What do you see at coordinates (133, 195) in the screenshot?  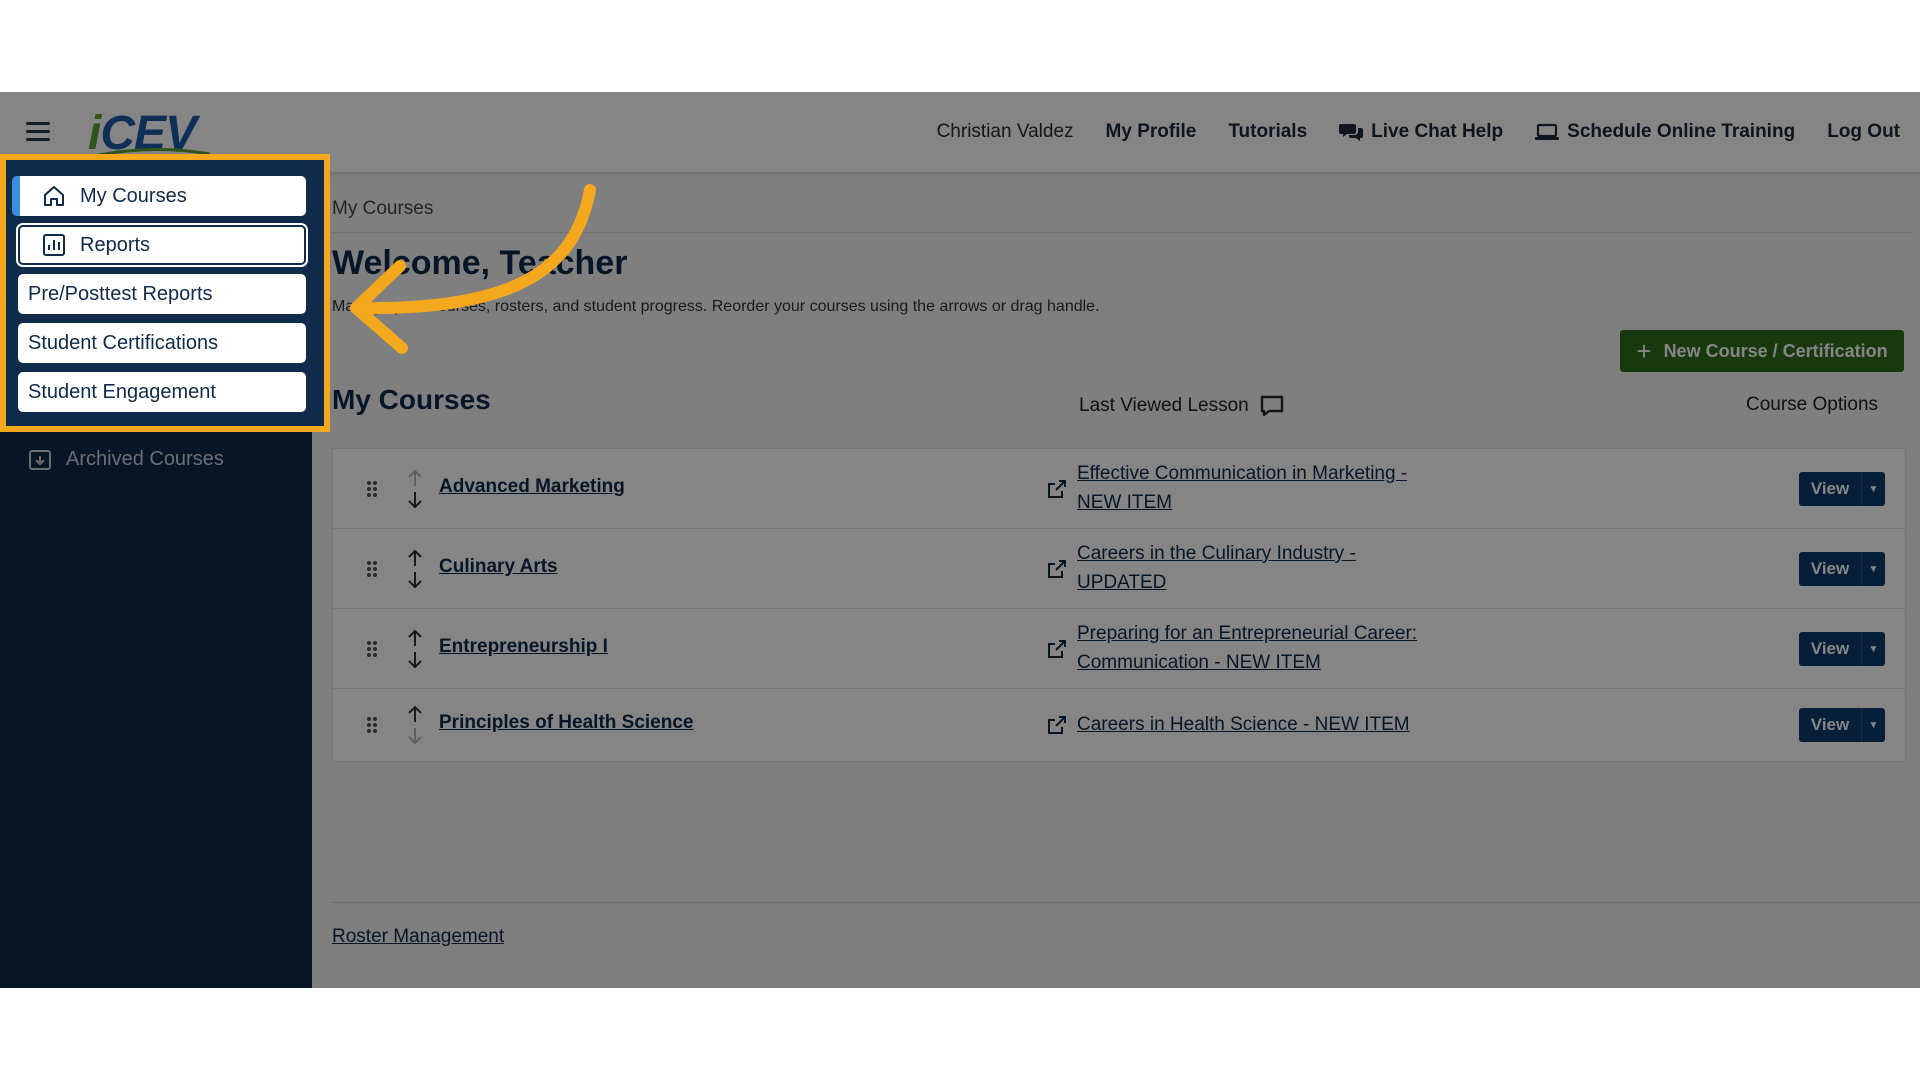 I see `sidebar-item-label: My Courses` at bounding box center [133, 195].